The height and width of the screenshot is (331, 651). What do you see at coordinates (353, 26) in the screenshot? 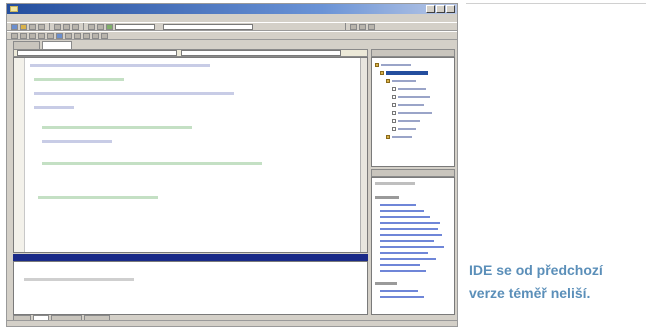
I see `solution-explorer-button` at bounding box center [353, 26].